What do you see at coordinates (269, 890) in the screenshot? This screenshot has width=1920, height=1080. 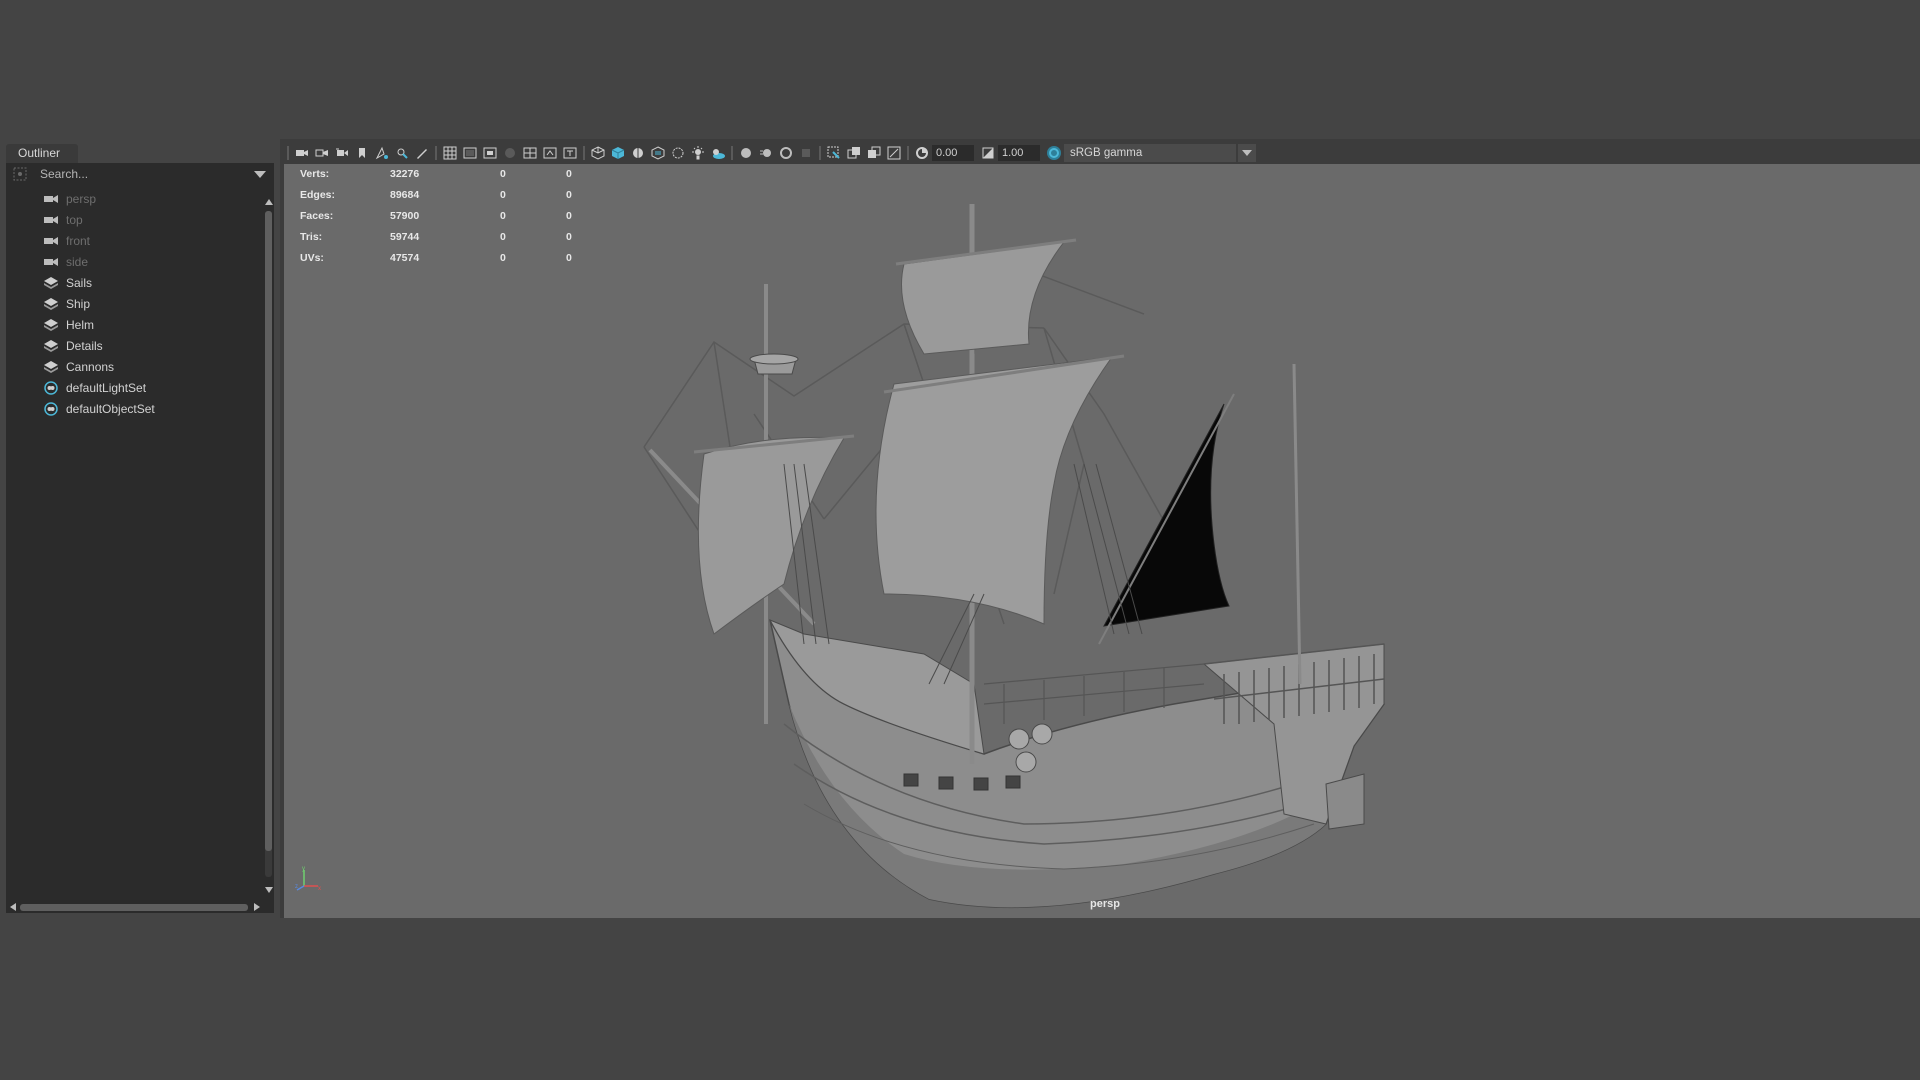 I see `scroll-down-arrow-icon` at bounding box center [269, 890].